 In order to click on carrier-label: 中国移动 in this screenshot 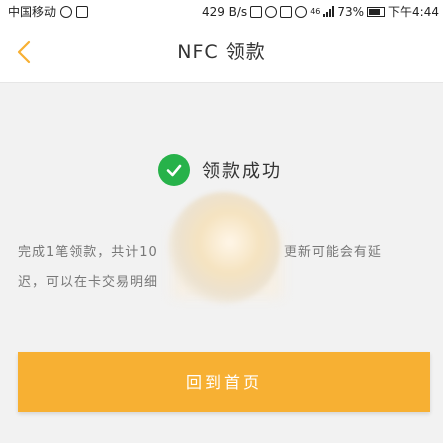, I will do `click(32, 12)`.